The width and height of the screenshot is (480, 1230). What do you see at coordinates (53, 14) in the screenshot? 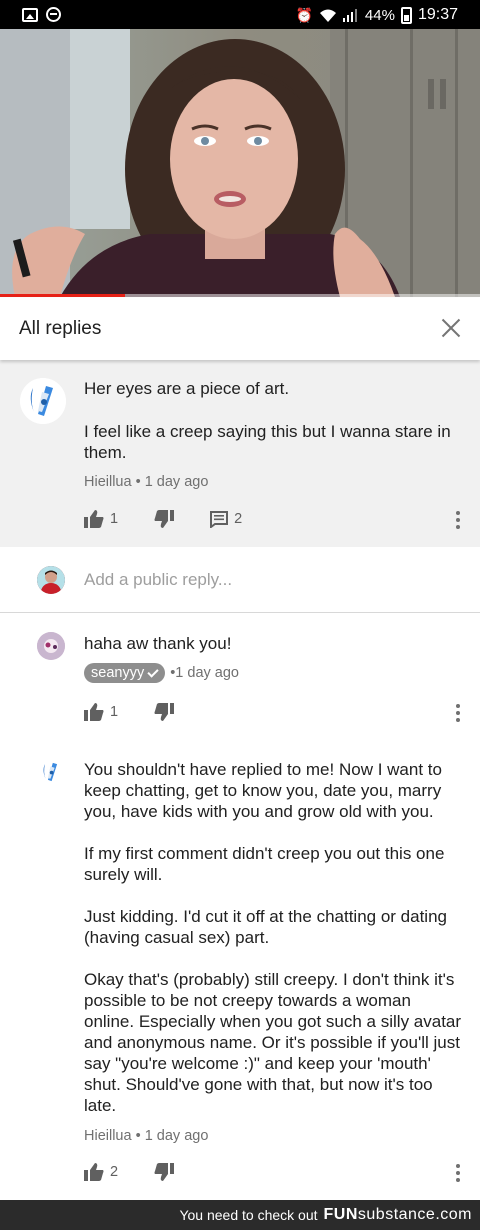
I see `do-not-disturb-icon` at bounding box center [53, 14].